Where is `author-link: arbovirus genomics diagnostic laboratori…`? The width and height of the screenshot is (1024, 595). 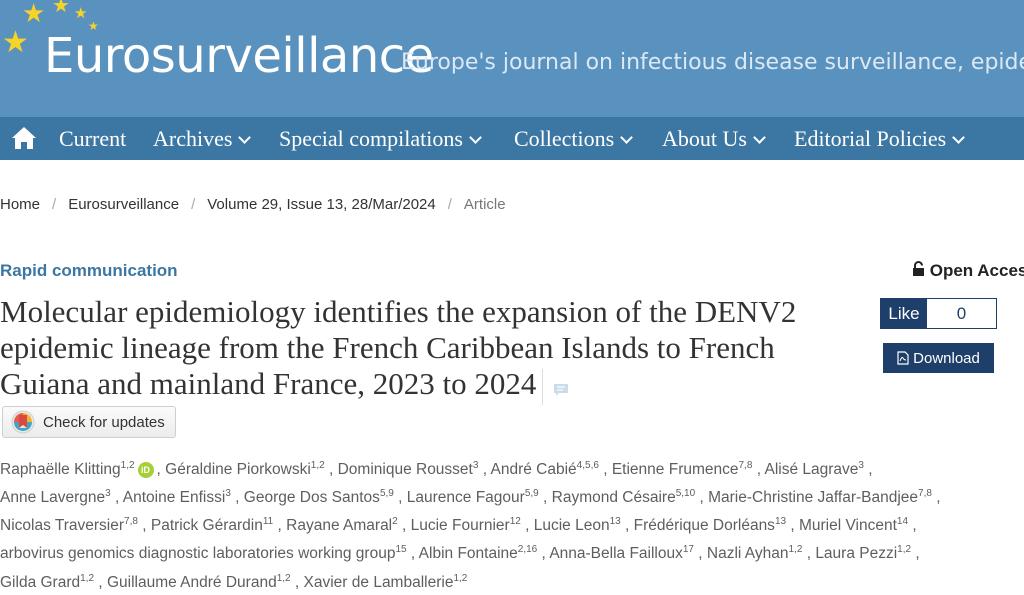
author-link: arbovirus genomics diagnostic laboratori… is located at coordinates (197, 554).